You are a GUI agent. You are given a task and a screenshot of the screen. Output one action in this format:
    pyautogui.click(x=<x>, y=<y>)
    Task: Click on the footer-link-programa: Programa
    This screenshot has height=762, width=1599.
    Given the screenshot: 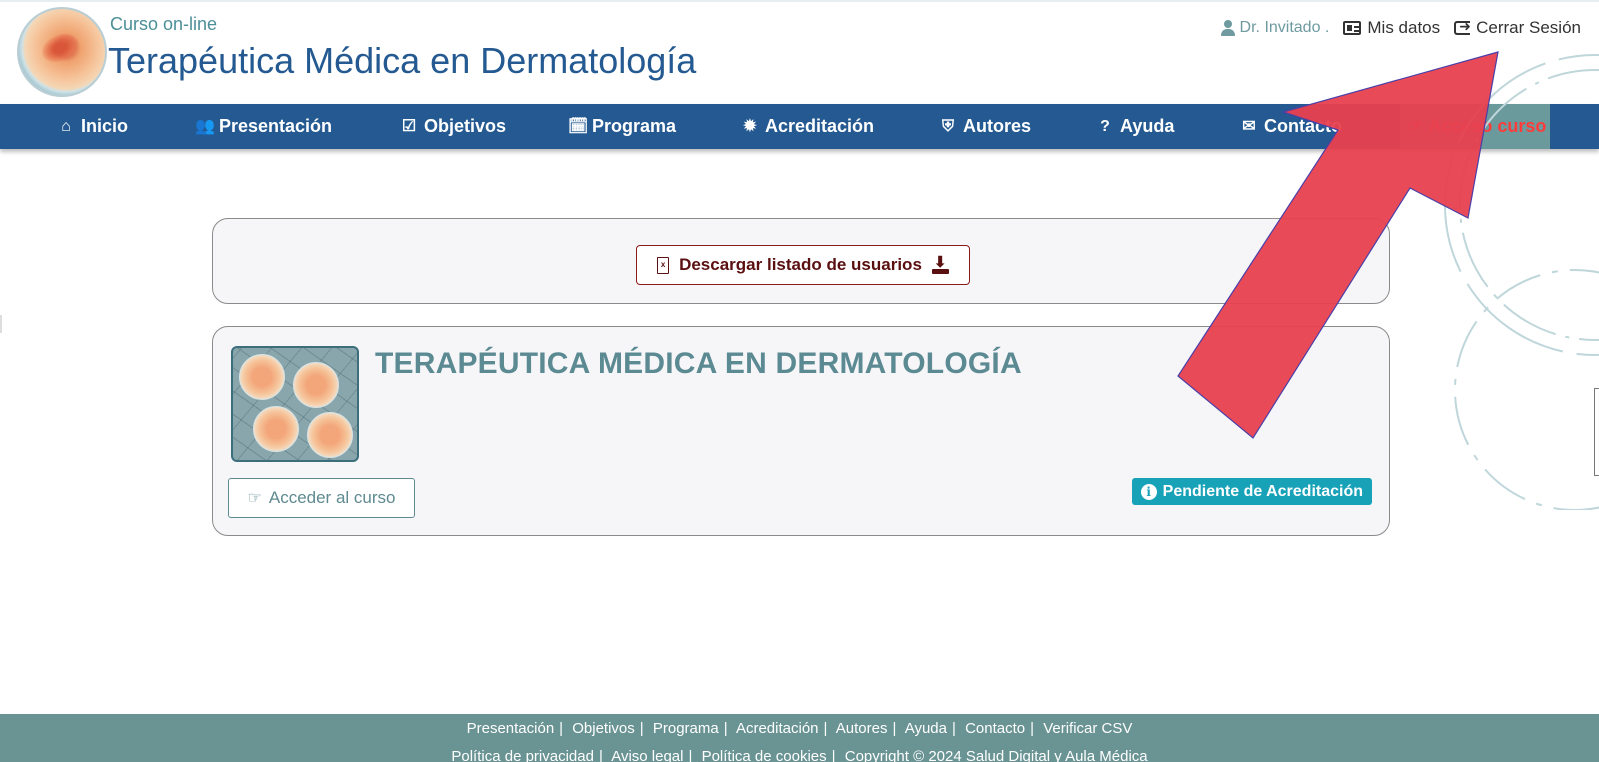 What is the action you would take?
    pyautogui.click(x=686, y=728)
    